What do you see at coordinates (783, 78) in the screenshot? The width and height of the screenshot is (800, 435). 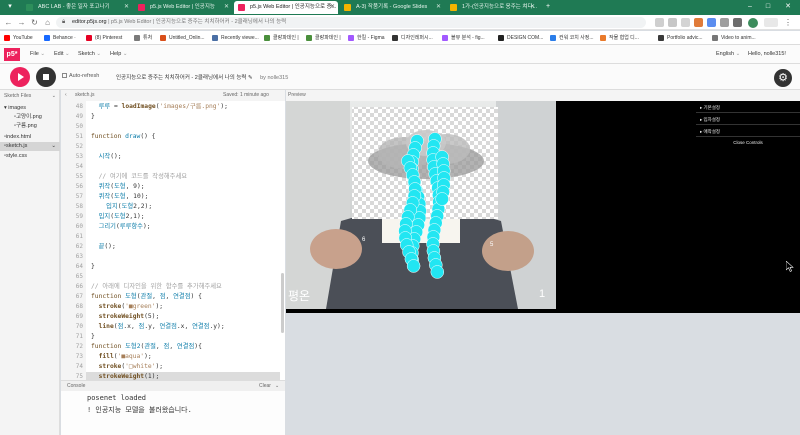 I see `settings-gear-button: ⚙` at bounding box center [783, 78].